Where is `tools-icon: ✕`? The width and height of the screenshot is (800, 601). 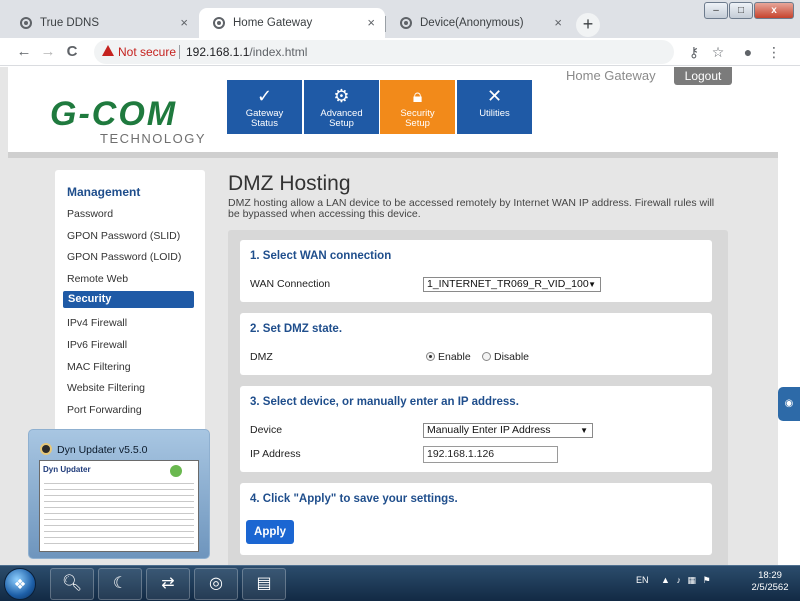
tools-icon: ✕ is located at coordinates (494, 96).